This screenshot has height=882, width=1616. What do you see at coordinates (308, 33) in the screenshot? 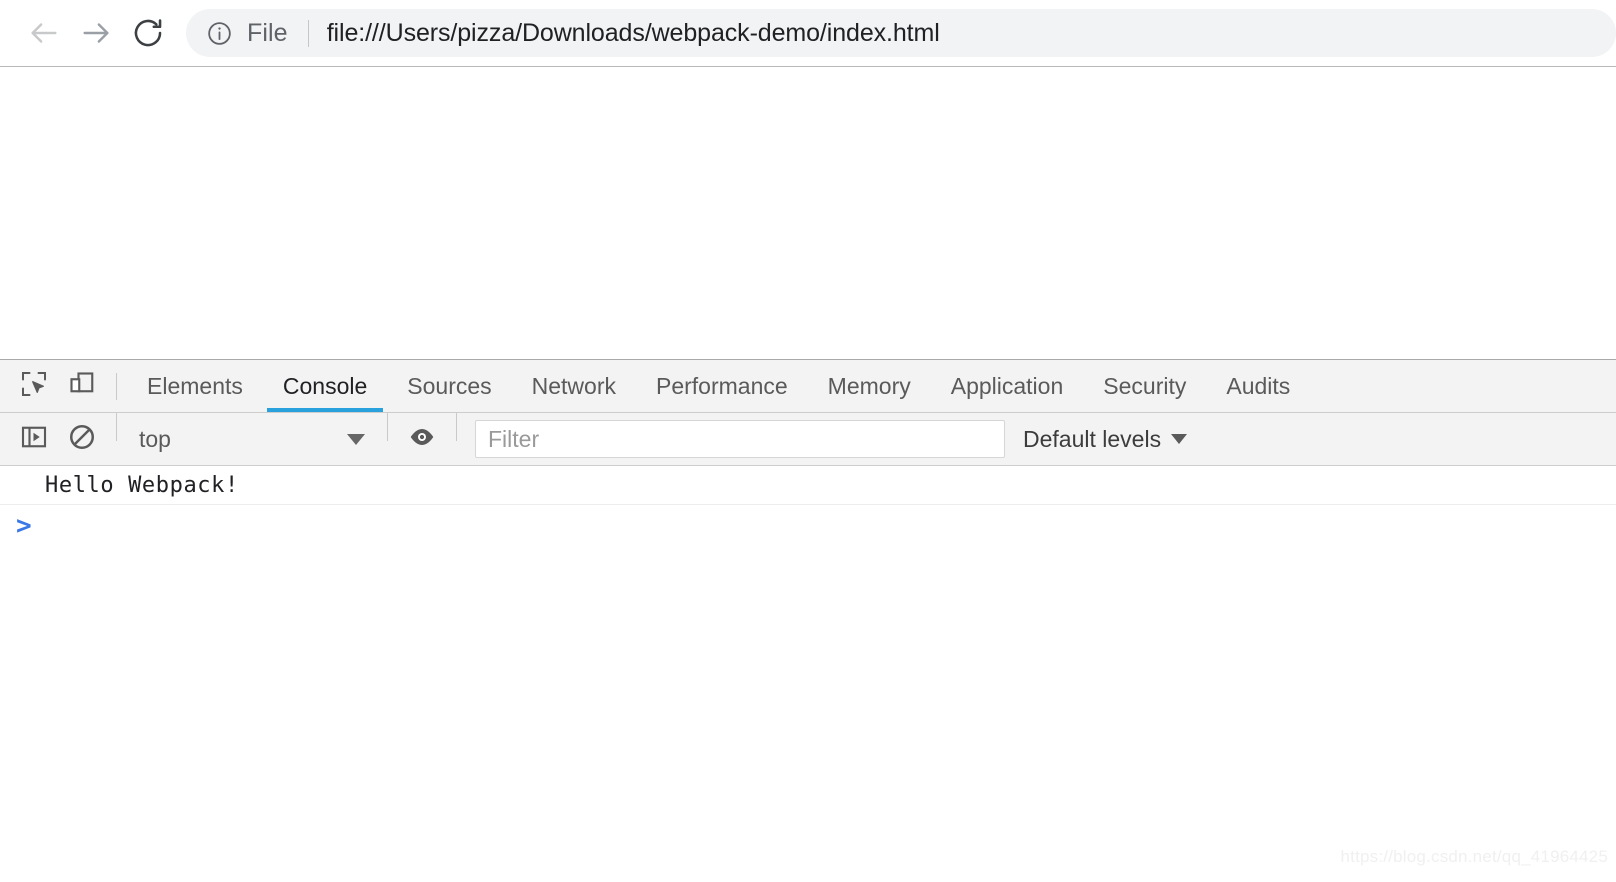
I see `omnibox-divider` at bounding box center [308, 33].